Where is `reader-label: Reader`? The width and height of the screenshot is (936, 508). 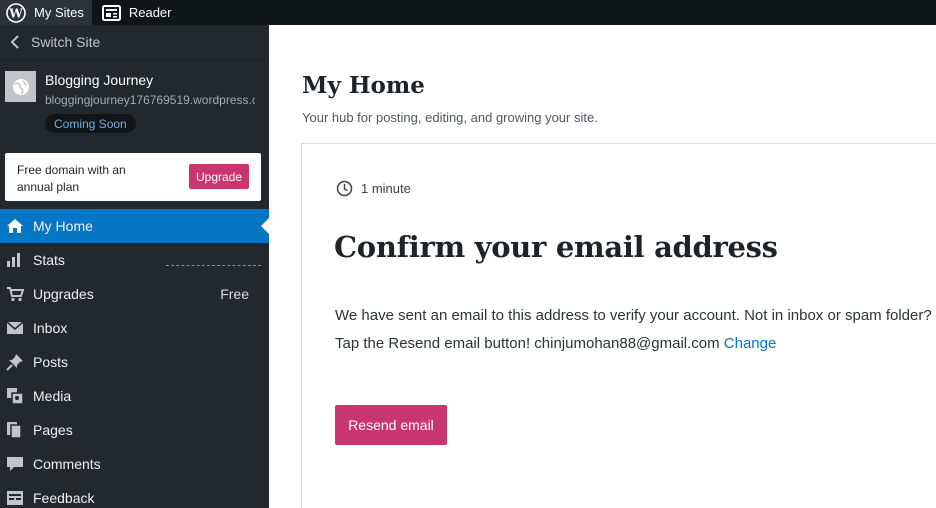 reader-label: Reader is located at coordinates (150, 12).